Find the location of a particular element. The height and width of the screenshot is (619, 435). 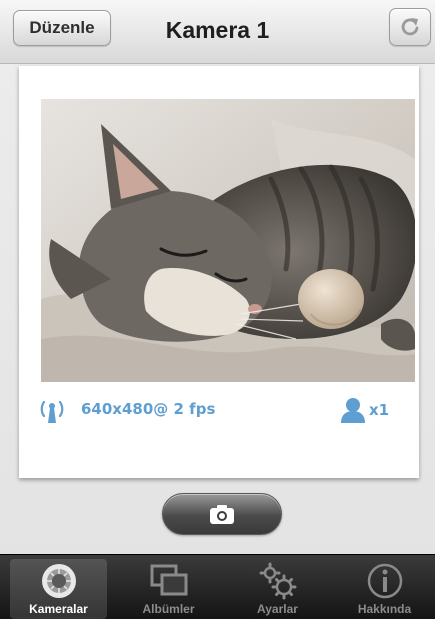

tab-label: Hakkında is located at coordinates (384, 609).